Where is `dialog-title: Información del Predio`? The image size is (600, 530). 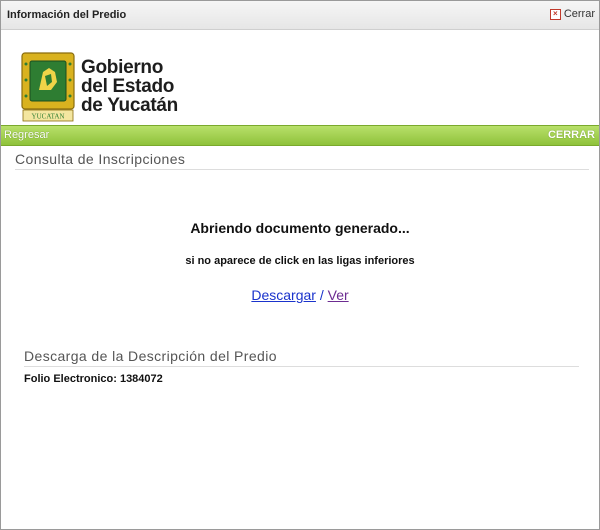 dialog-title: Información del Predio is located at coordinates (67, 15).